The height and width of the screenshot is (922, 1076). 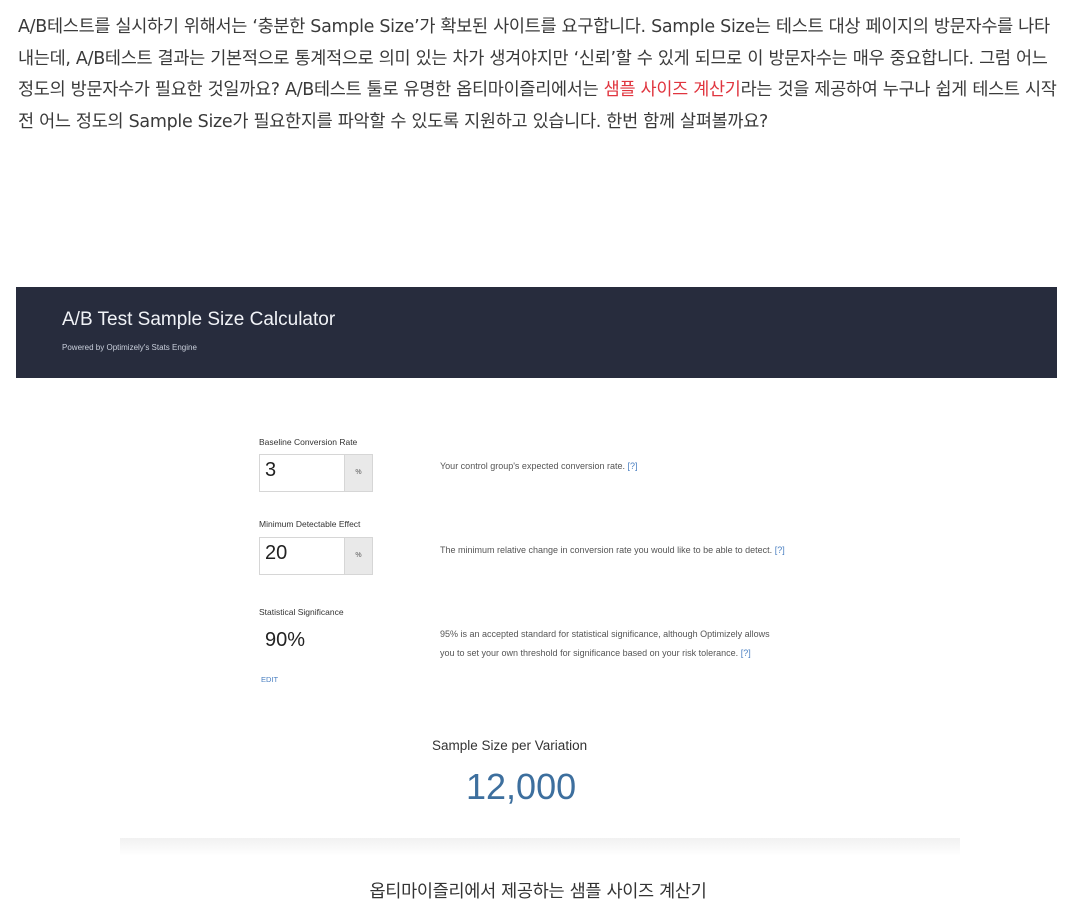 What do you see at coordinates (285, 640) in the screenshot?
I see `significance-value: 90%` at bounding box center [285, 640].